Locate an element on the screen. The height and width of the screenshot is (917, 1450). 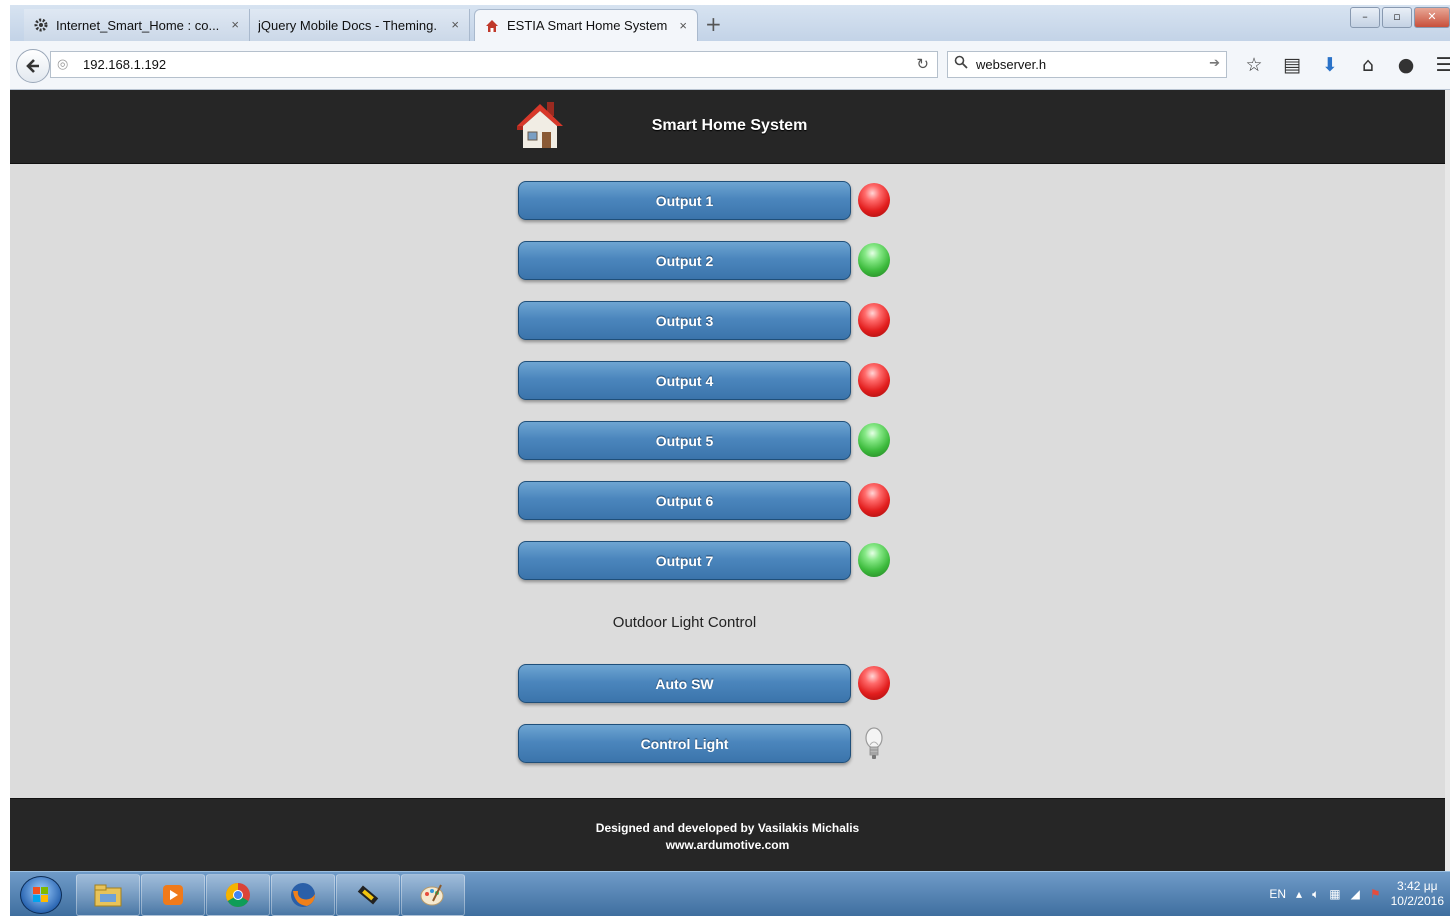
lightbulb-off-icon is located at coordinates (874, 743).